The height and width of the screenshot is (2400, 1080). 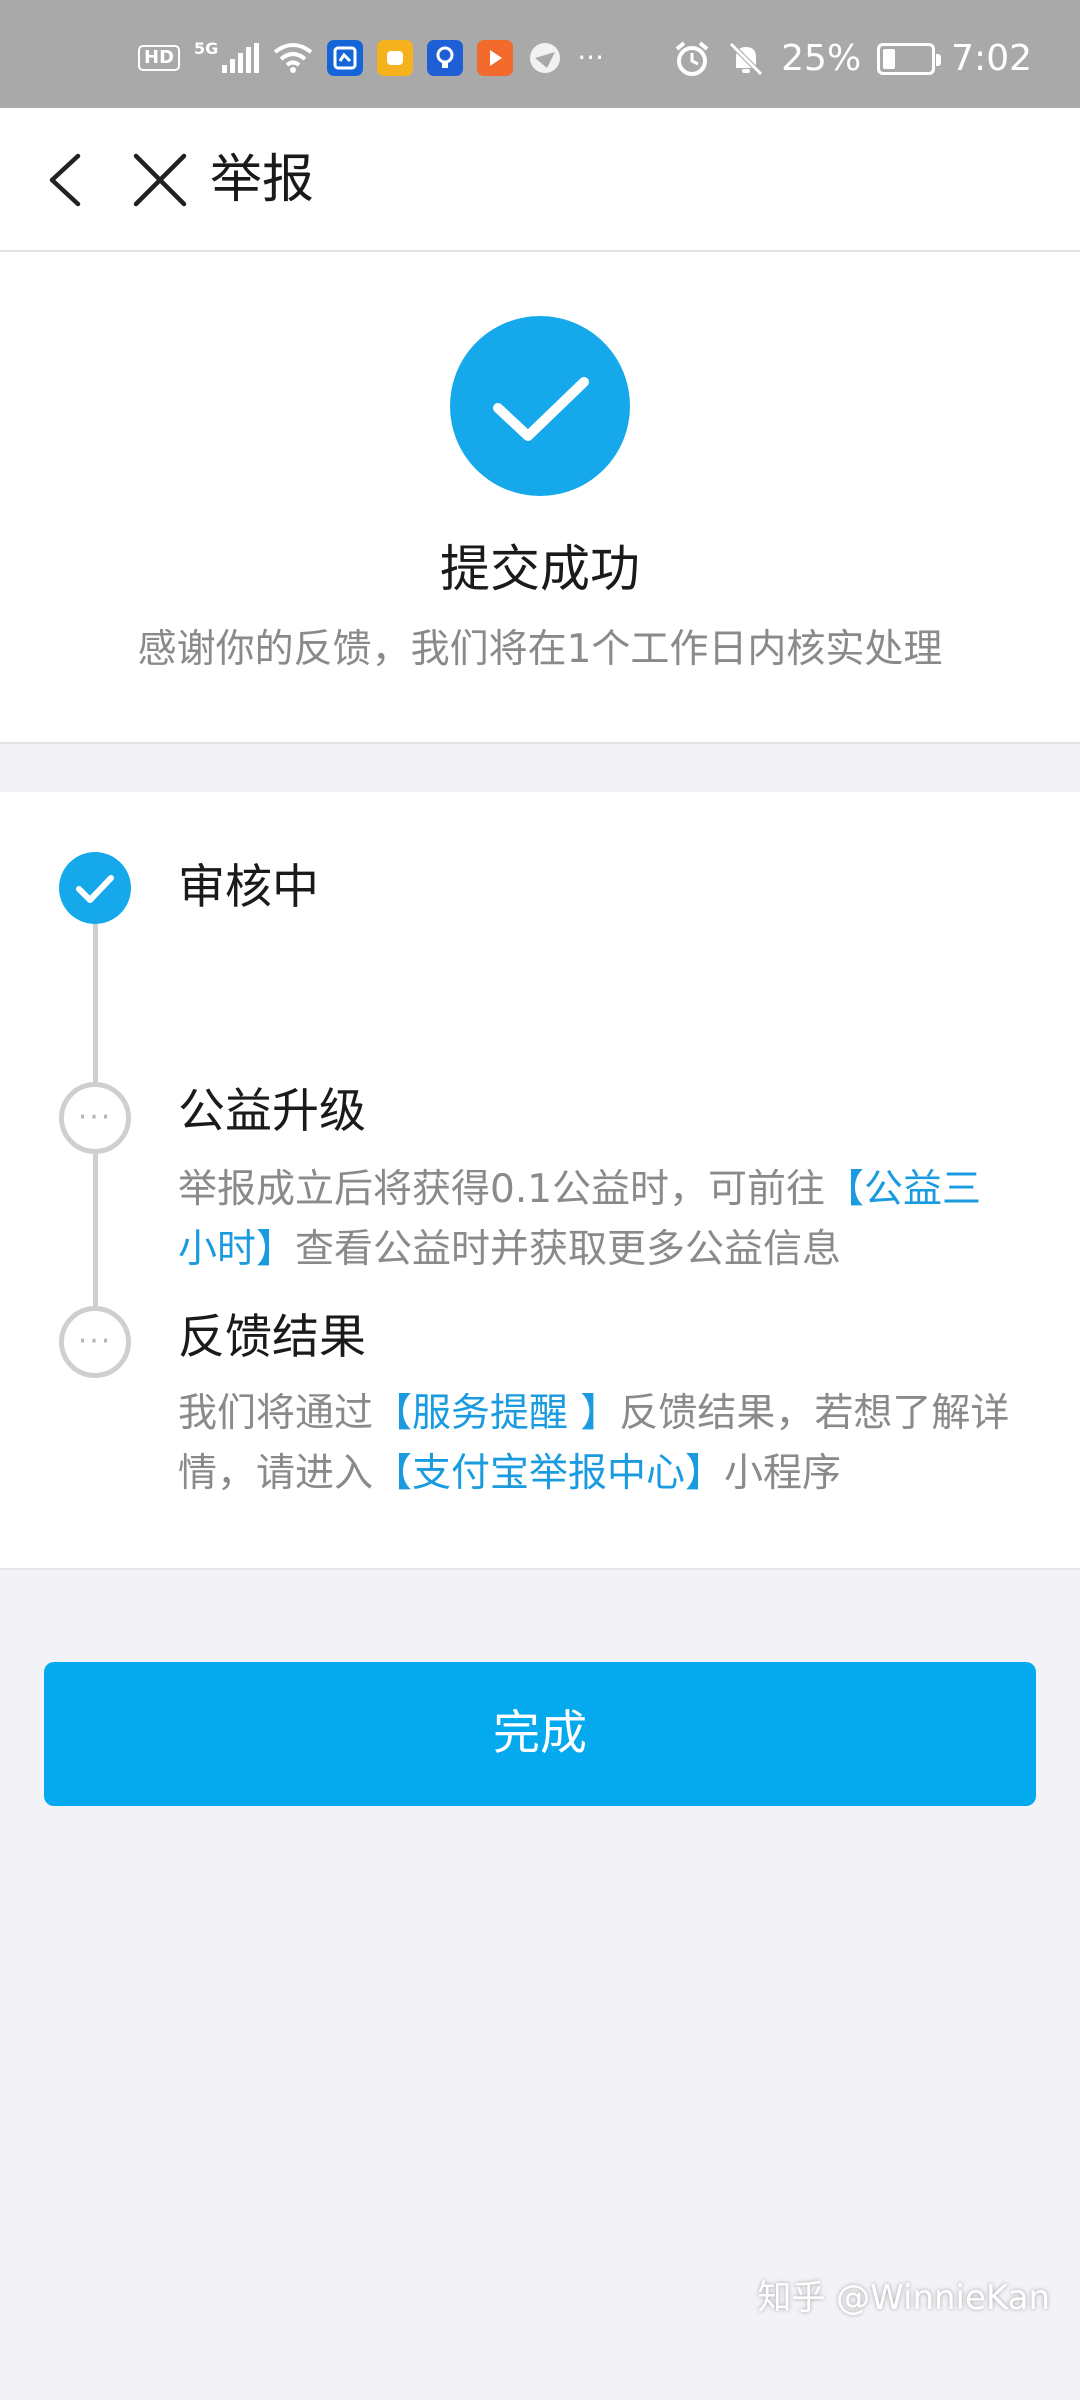 I want to click on wifi-icon, so click(x=293, y=58).